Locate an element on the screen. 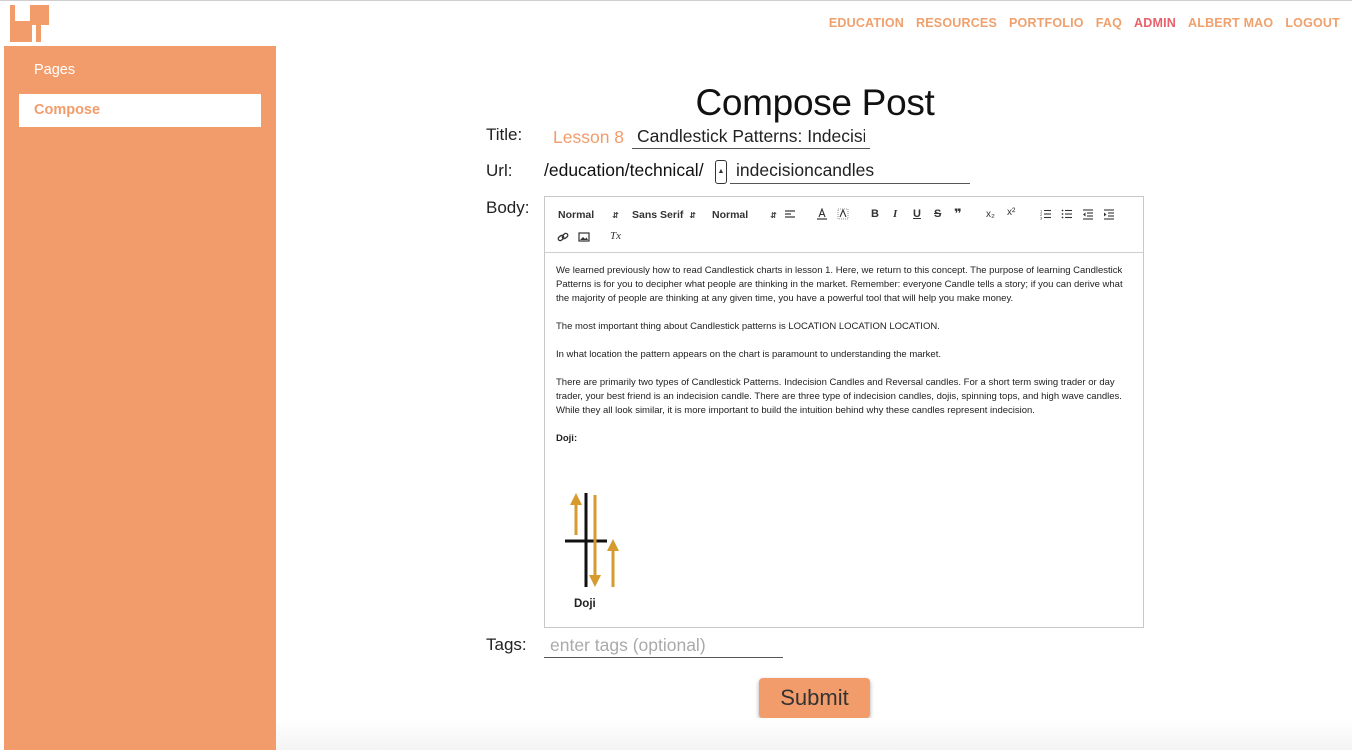 This screenshot has width=1352, height=750. url-prefix: /education/technical/ is located at coordinates (624, 170).